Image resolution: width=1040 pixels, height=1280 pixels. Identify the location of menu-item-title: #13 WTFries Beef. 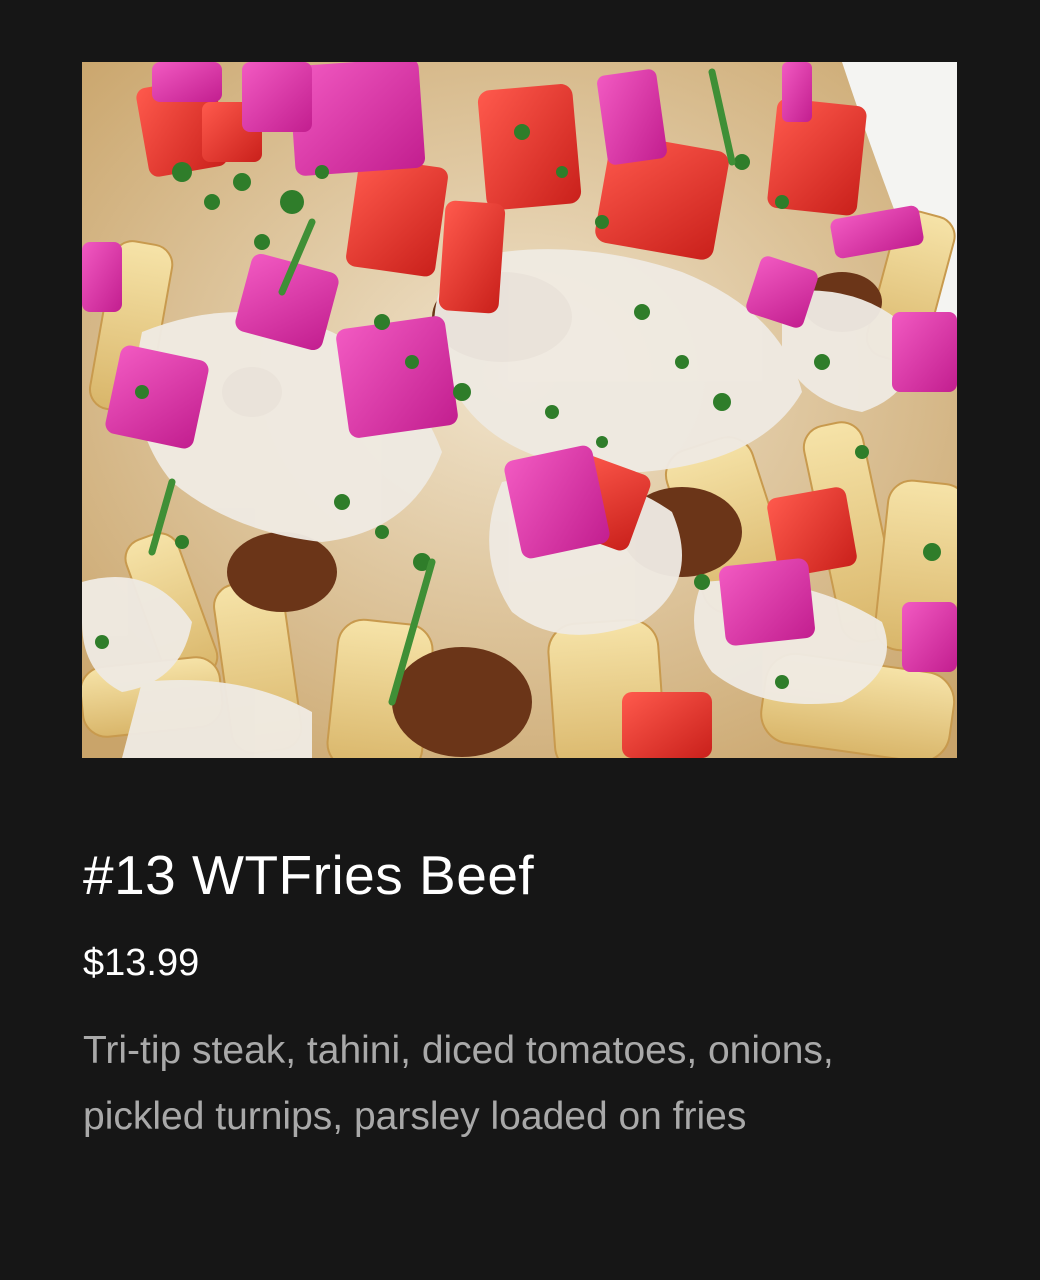
(309, 875).